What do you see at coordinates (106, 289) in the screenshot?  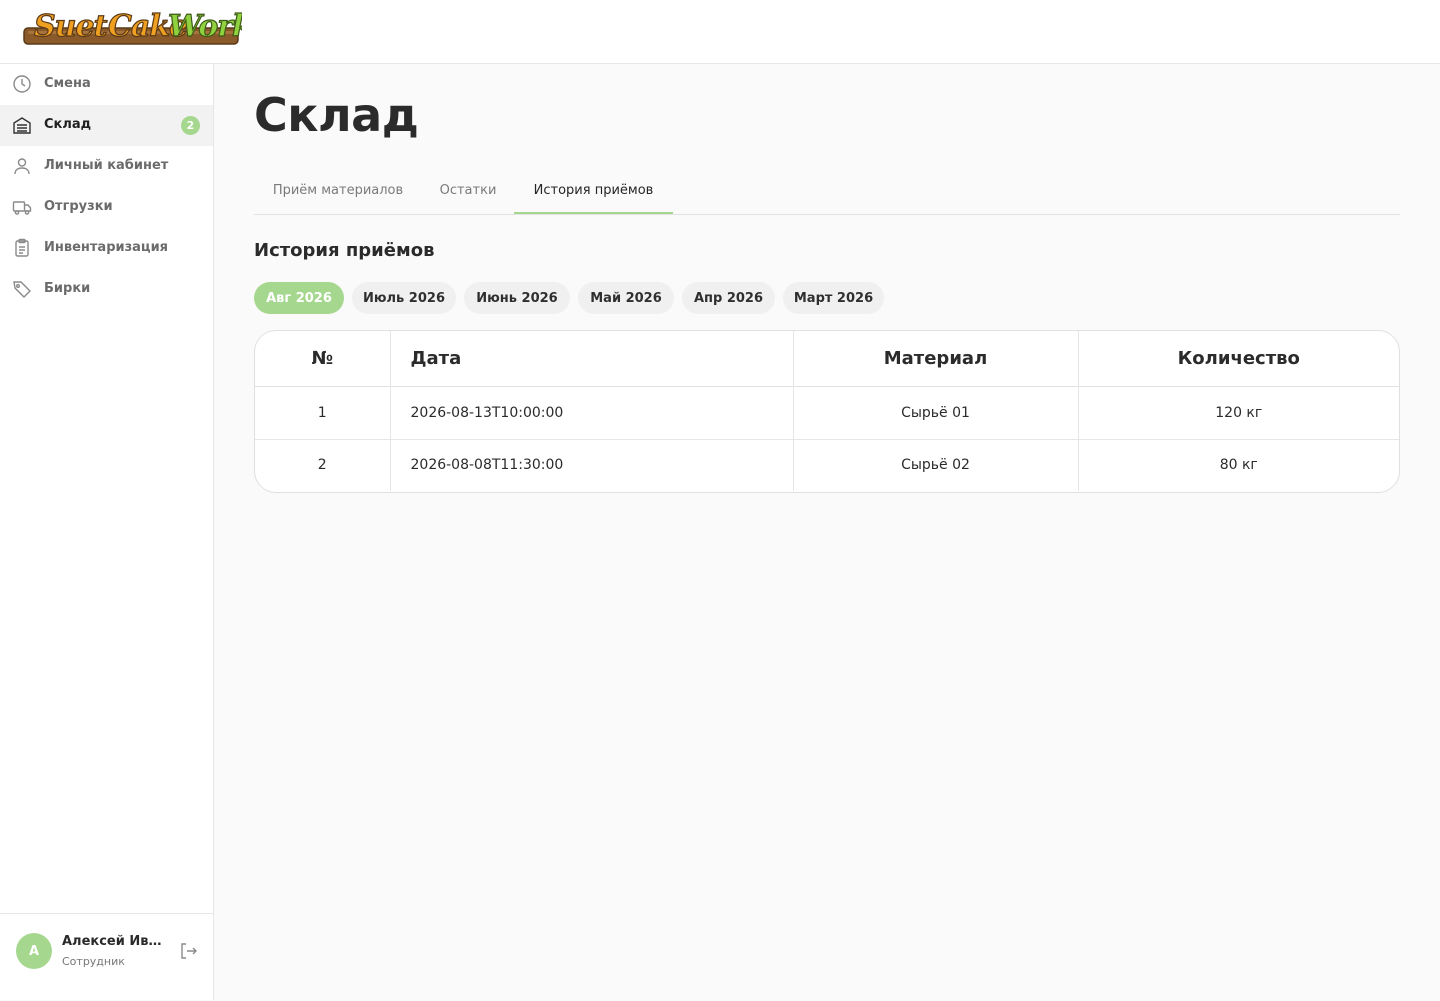 I see `sidebar-item-tags: Бирки` at bounding box center [106, 289].